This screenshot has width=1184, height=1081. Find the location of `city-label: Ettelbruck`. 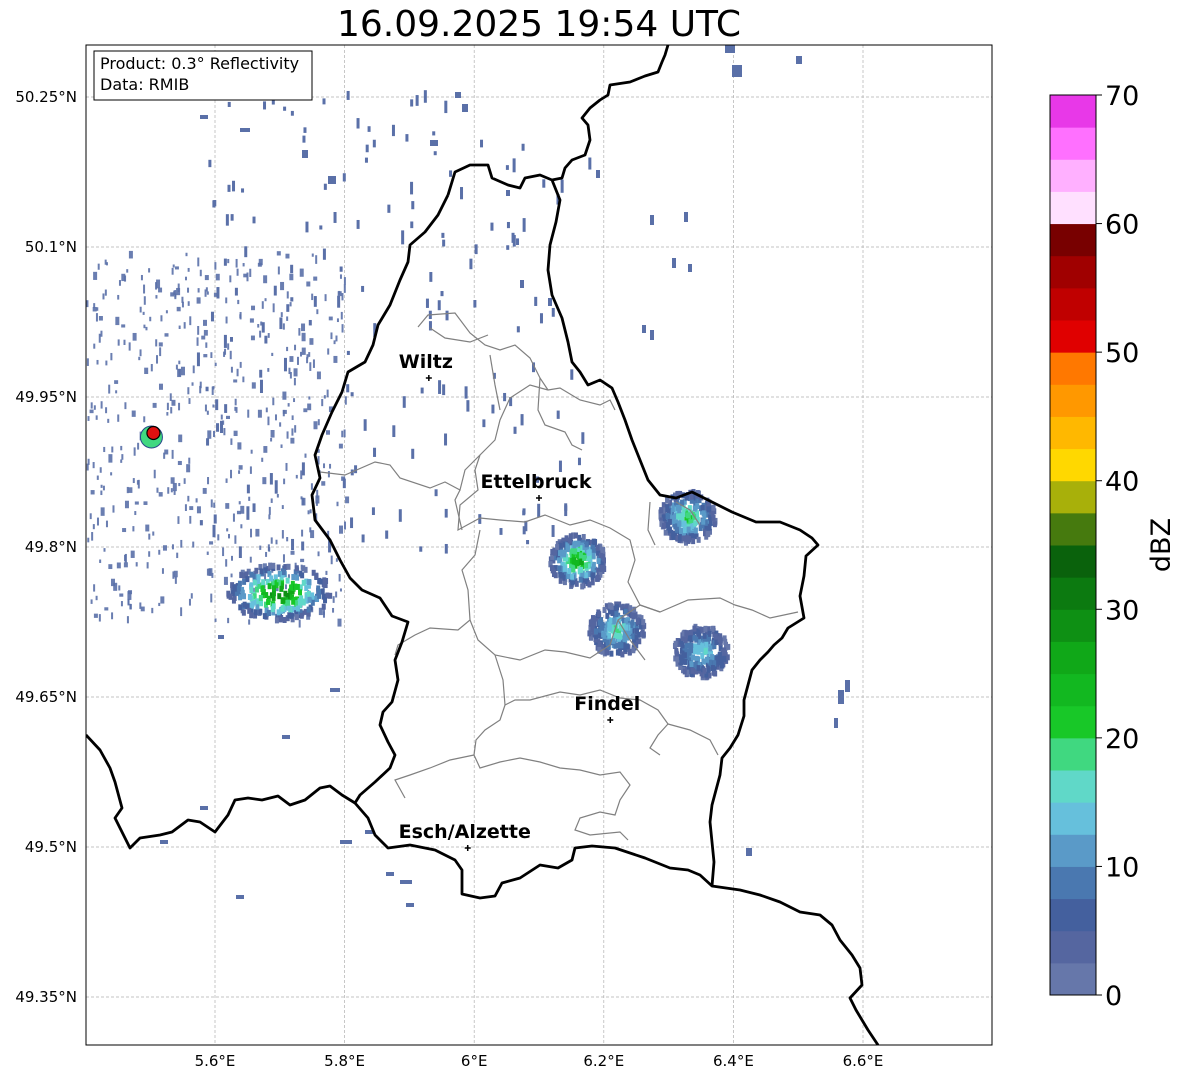

city-label: Ettelbruck is located at coordinates (536, 482).